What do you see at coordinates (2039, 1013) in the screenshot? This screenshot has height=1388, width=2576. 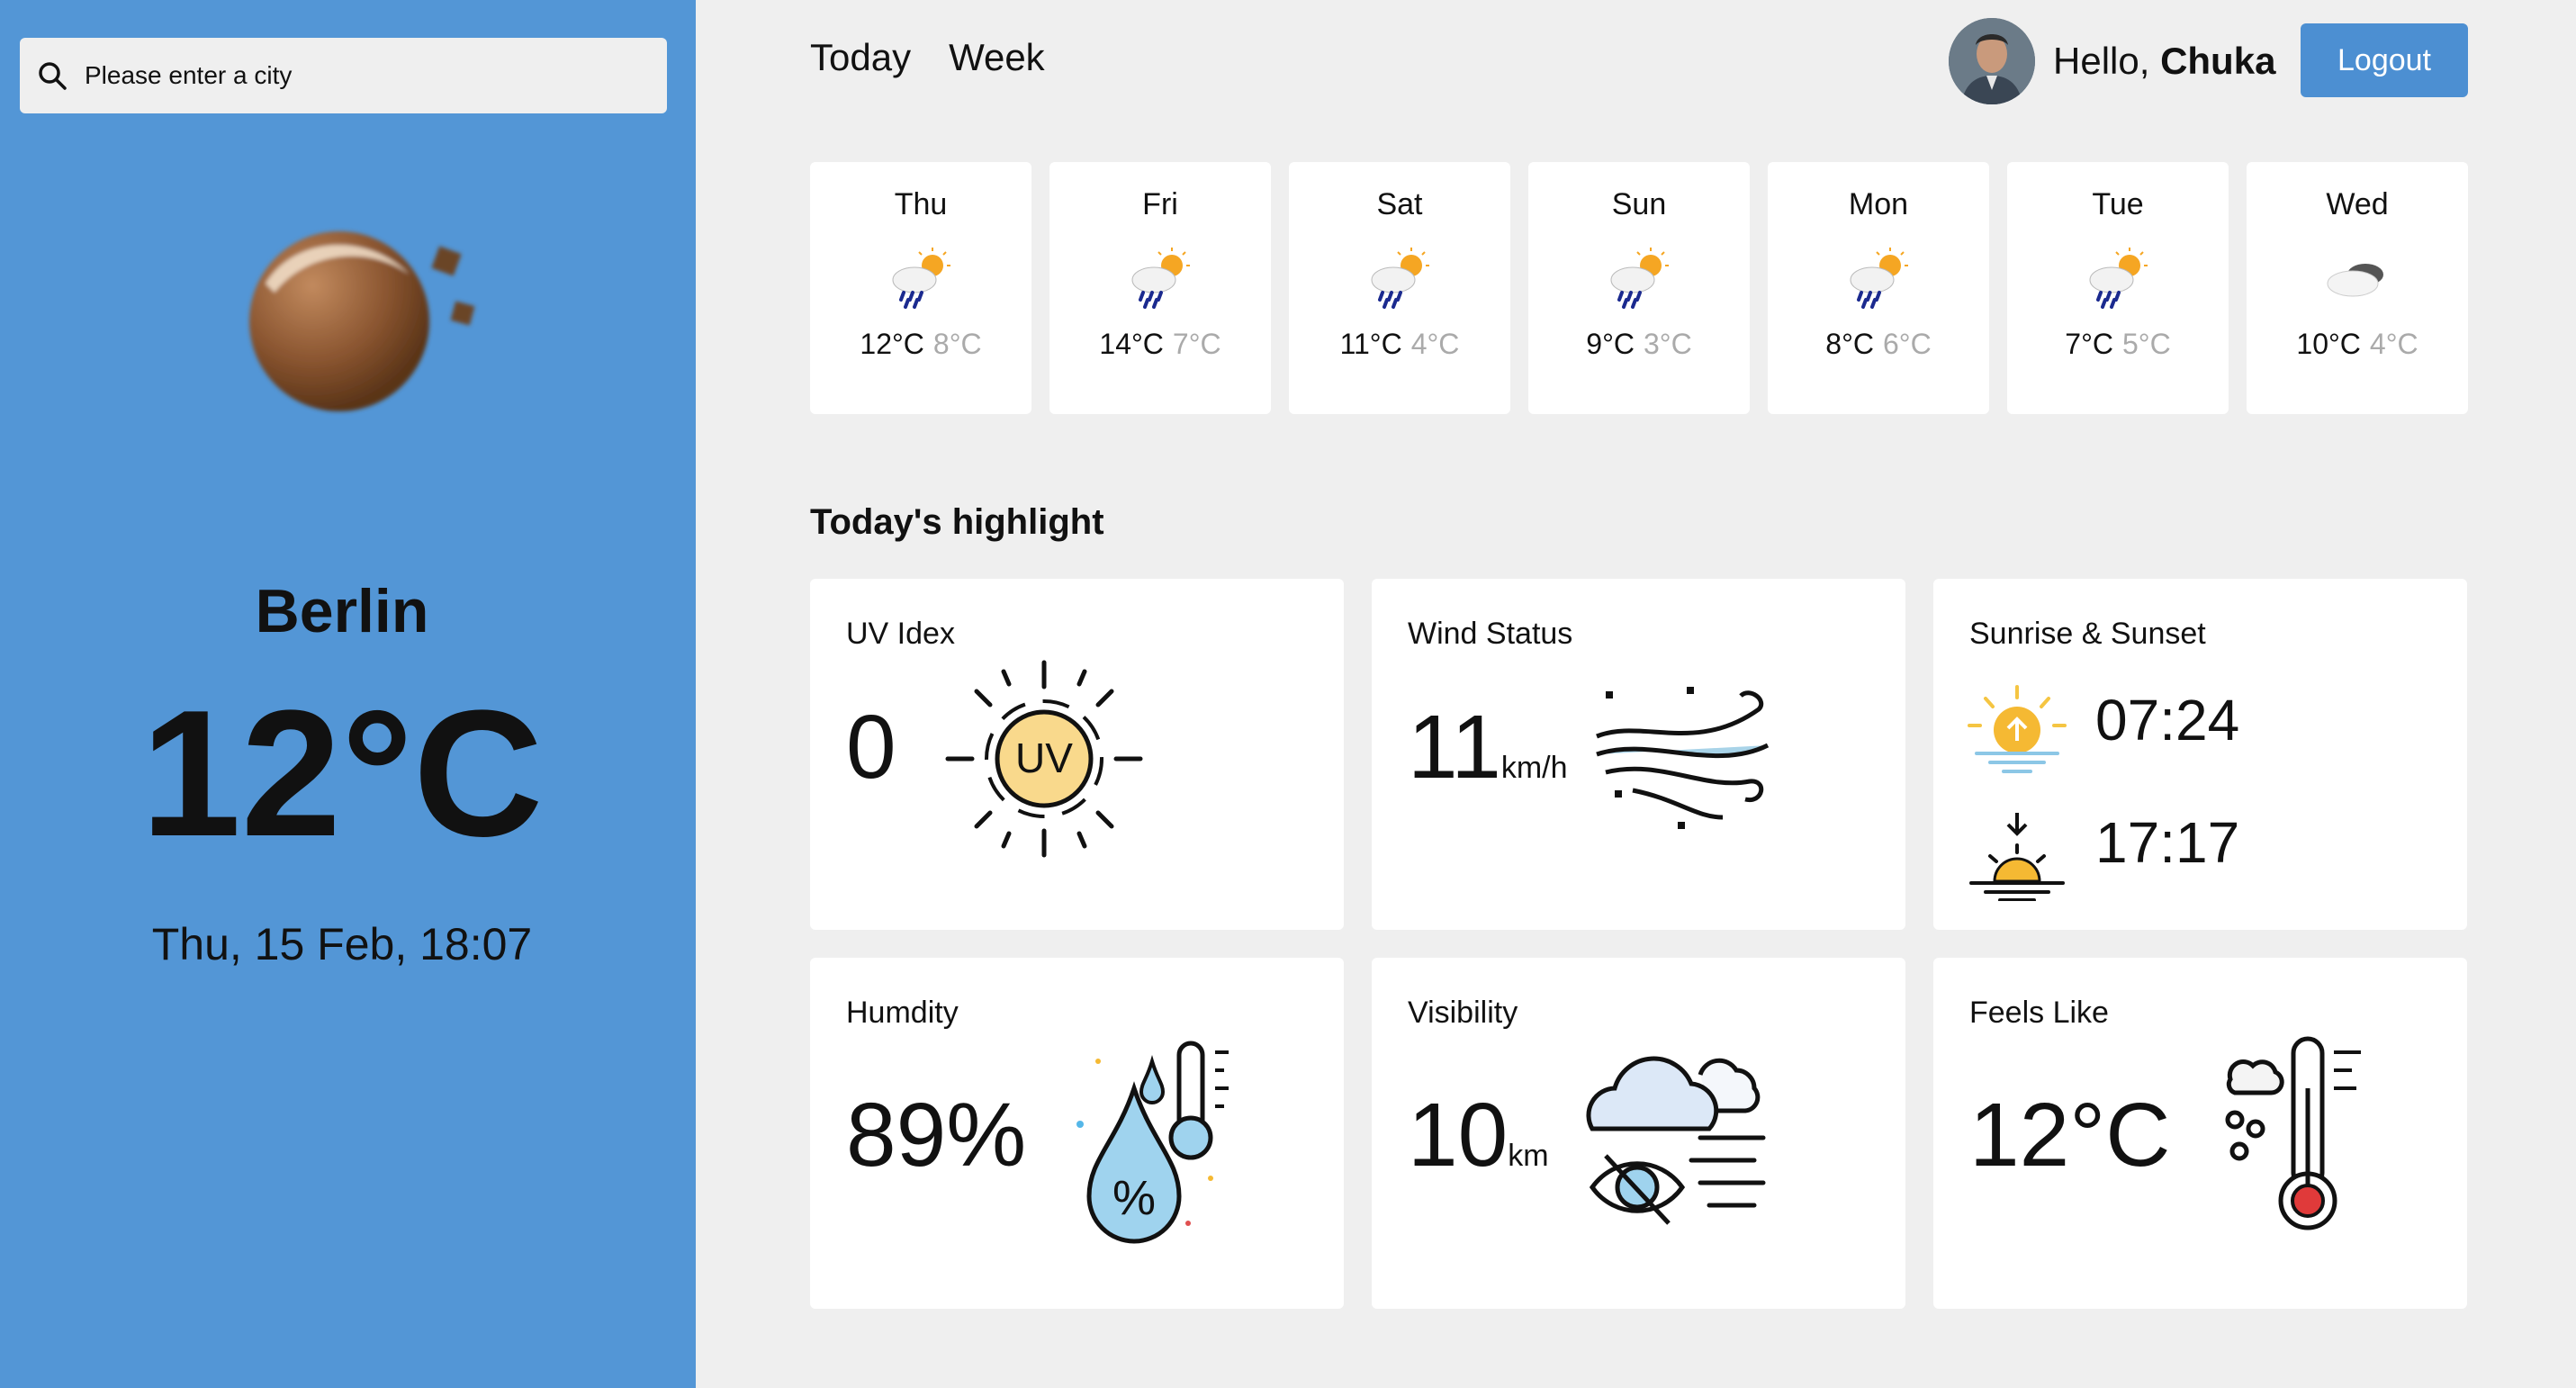 I see `feels-title: Feels Like` at bounding box center [2039, 1013].